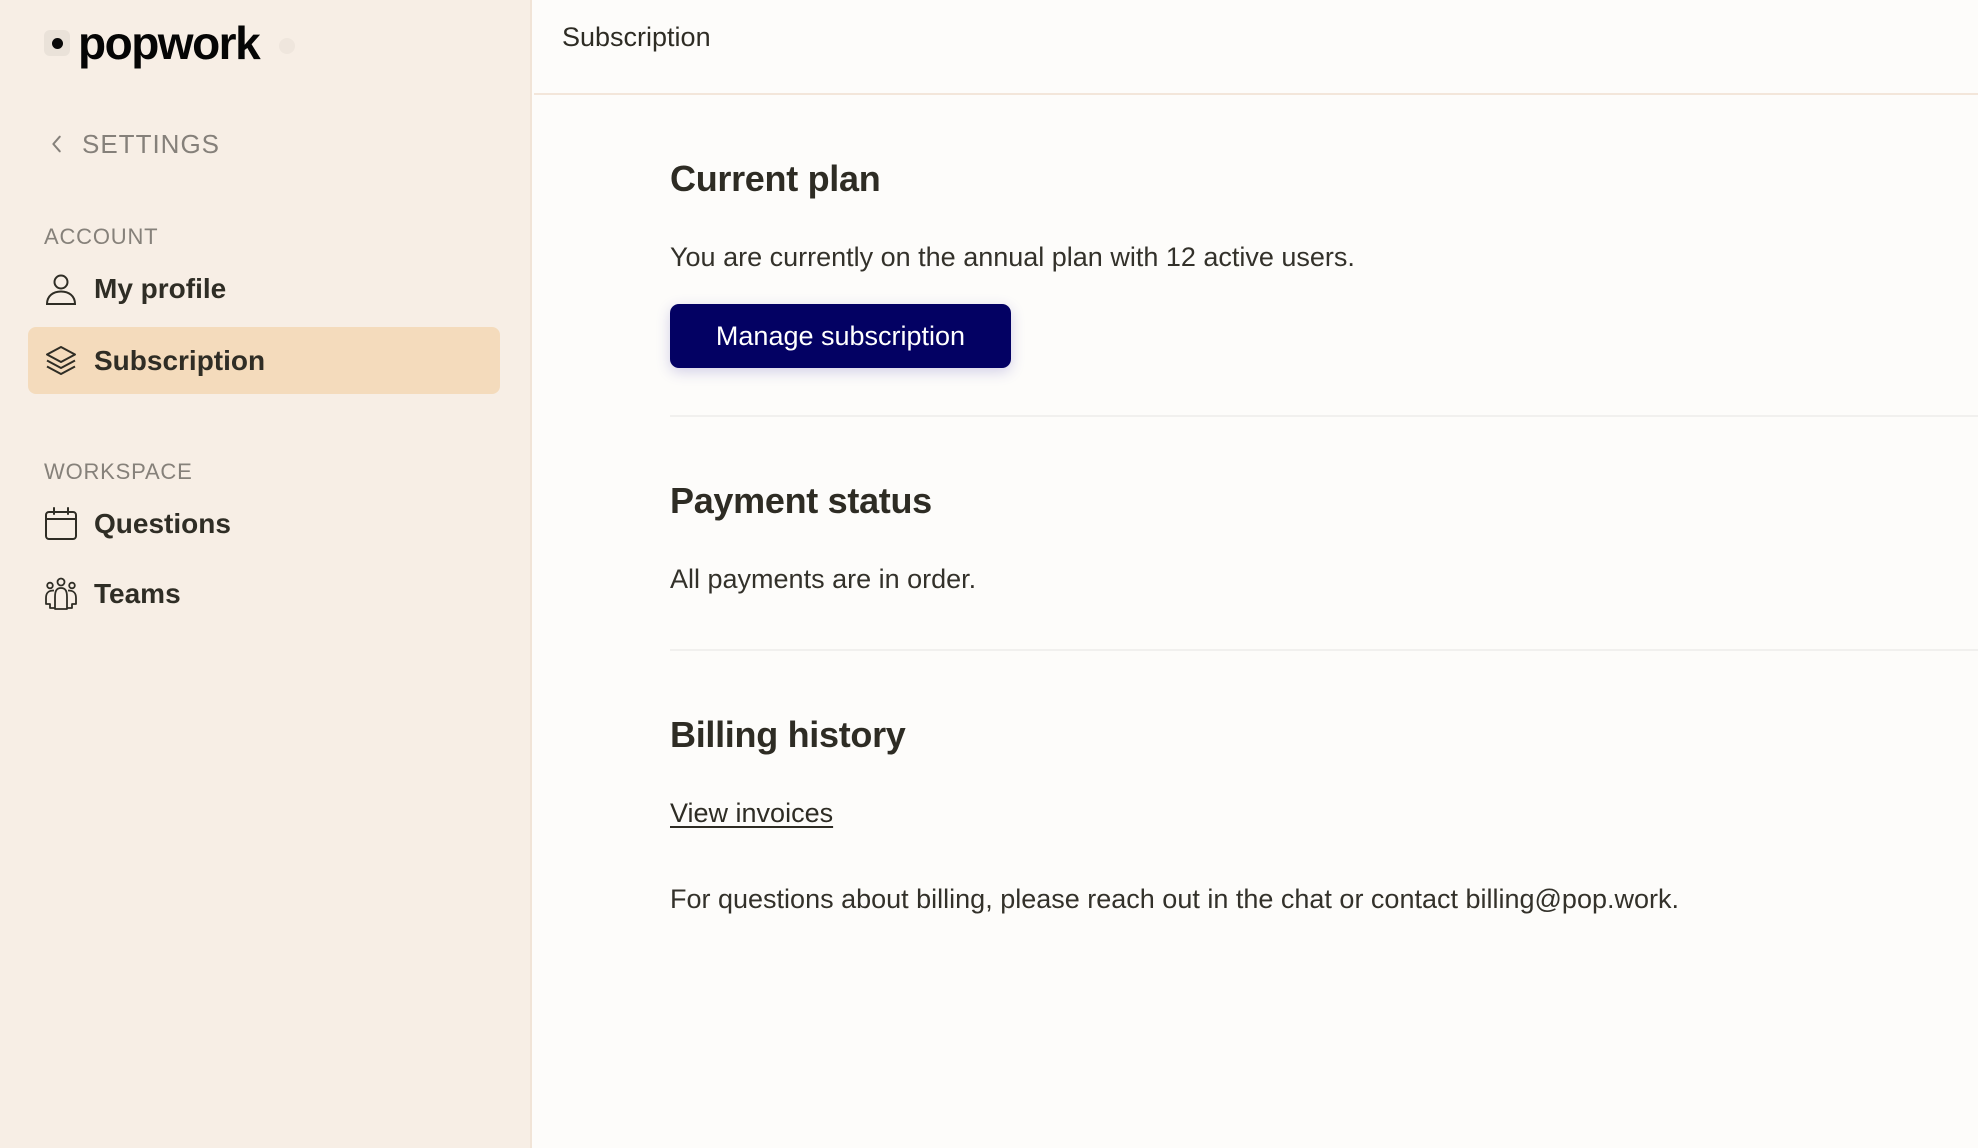 This screenshot has height=1148, width=1978. I want to click on logo: popwork, so click(170, 43).